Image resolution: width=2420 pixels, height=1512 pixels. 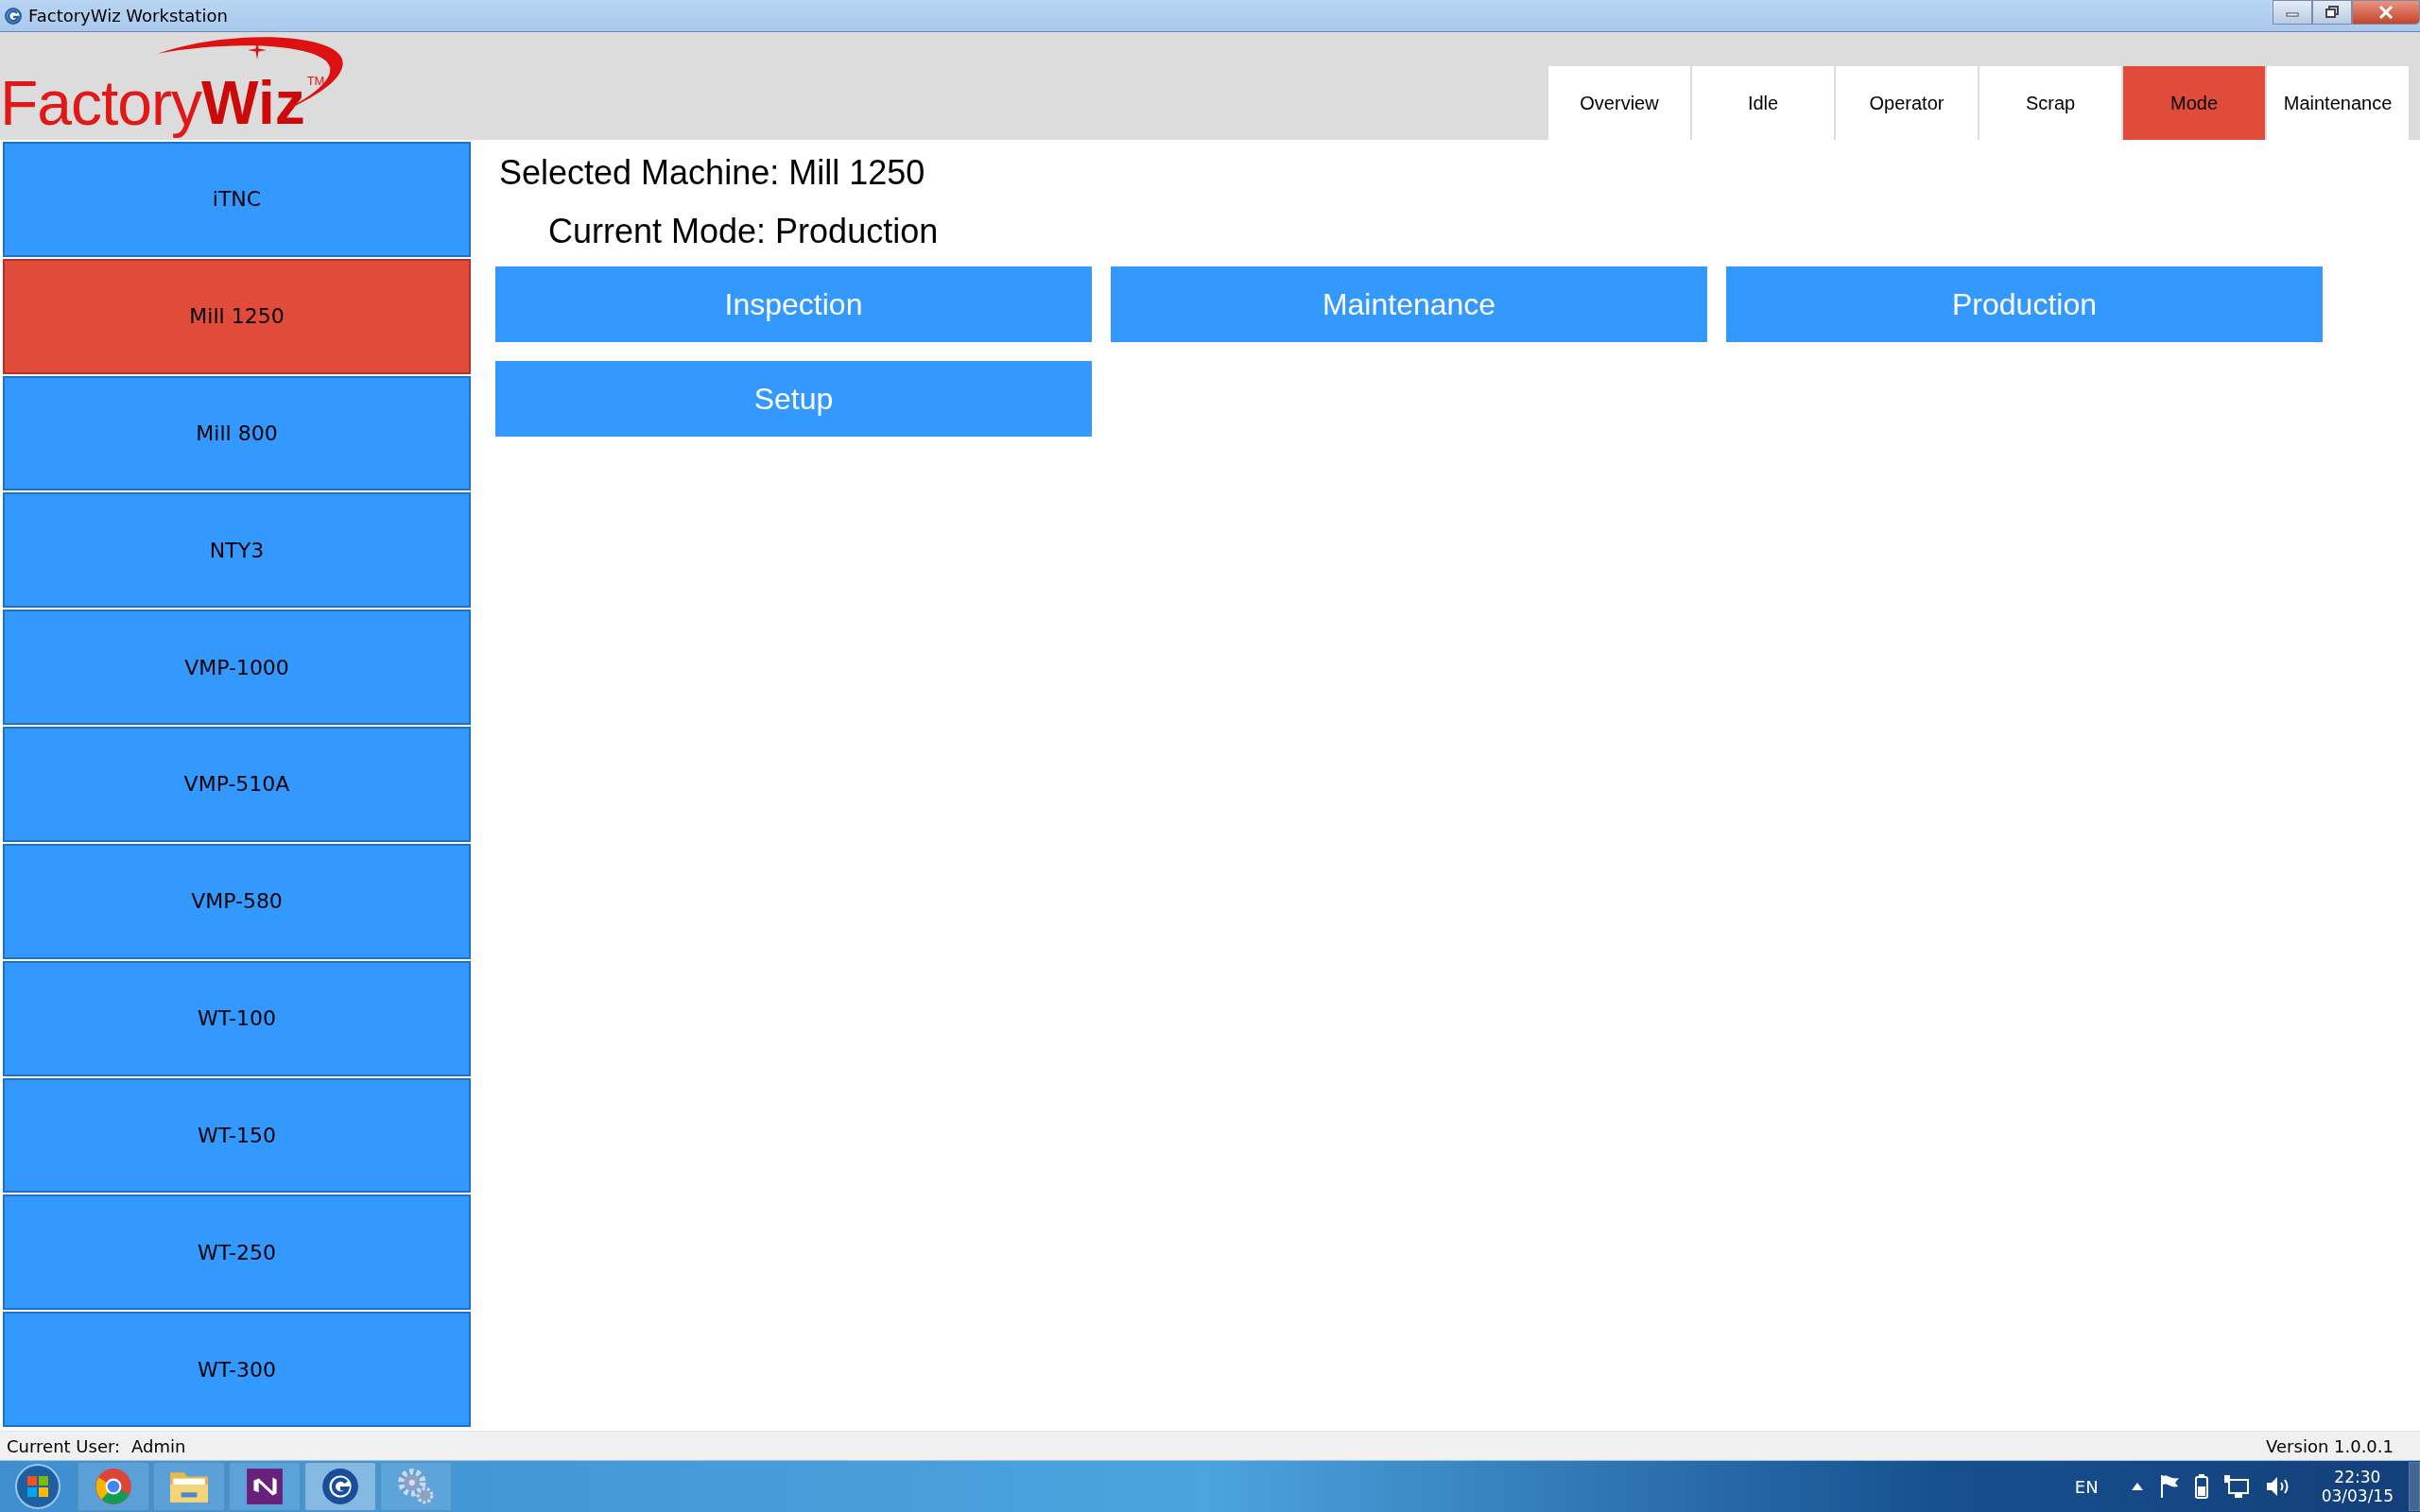 What do you see at coordinates (237, 1369) in the screenshot?
I see `machine-button: WT-300` at bounding box center [237, 1369].